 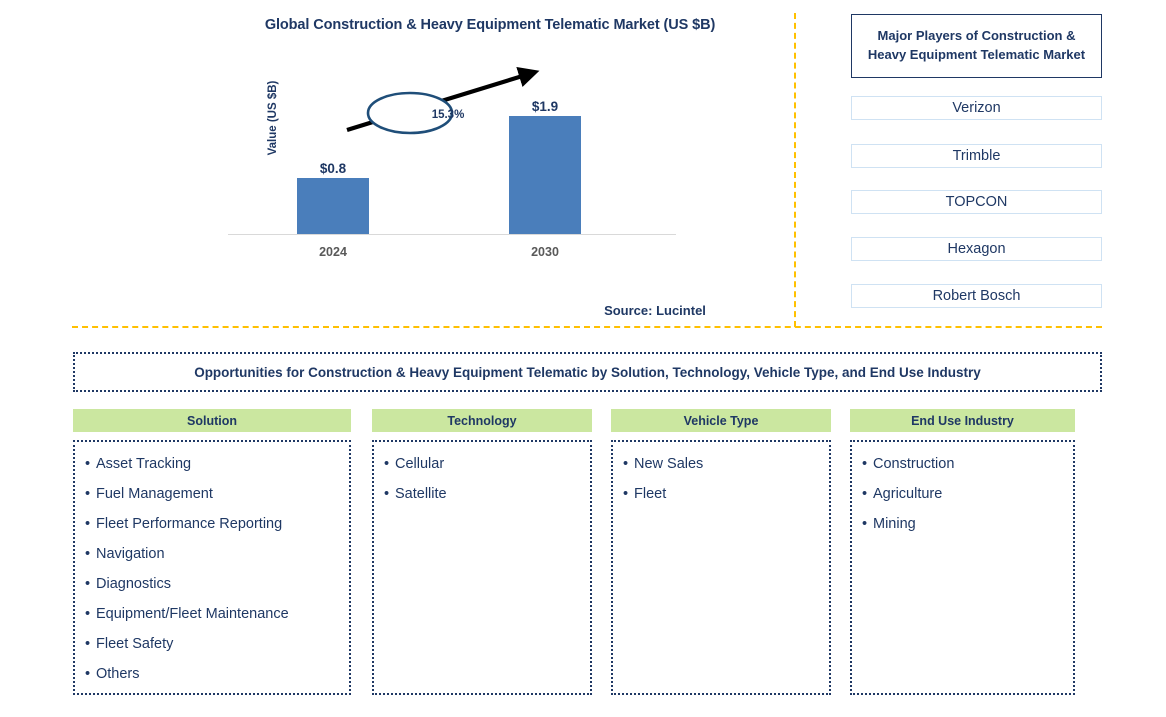 What do you see at coordinates (967, 464) in the screenshot?
I see `list-item: • Construction` at bounding box center [967, 464].